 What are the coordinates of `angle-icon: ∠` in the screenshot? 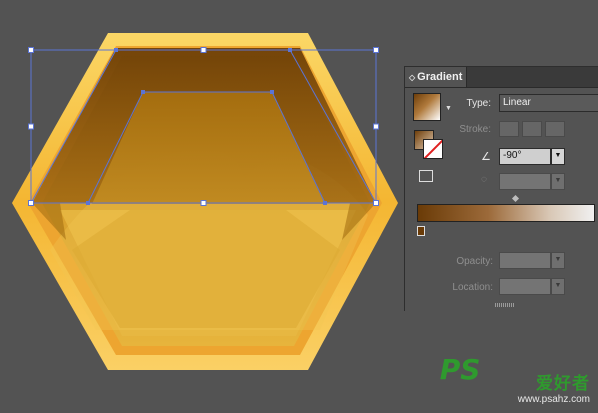 It's located at (486, 157).